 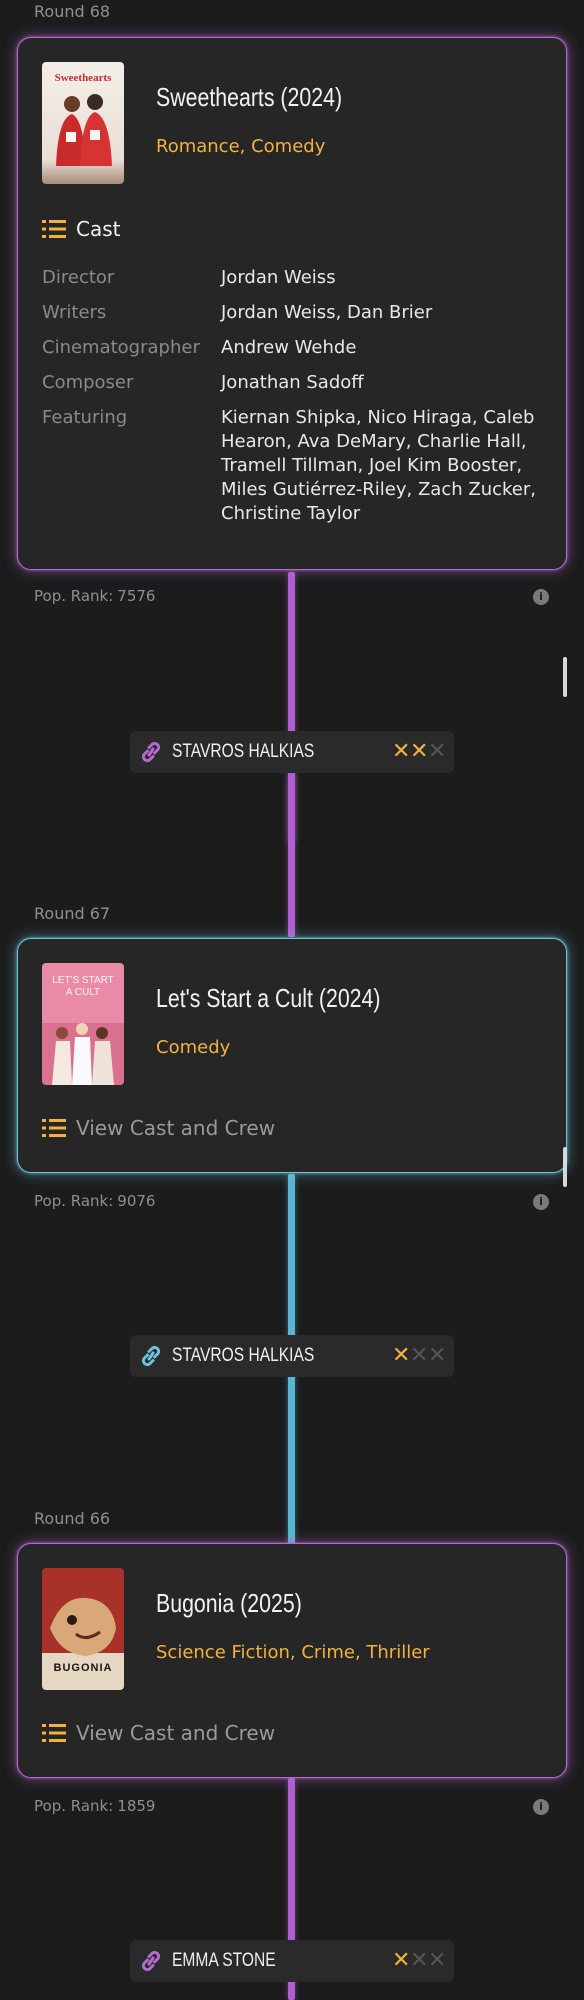 I want to click on cast-toggle-button: Cast, so click(x=81, y=229).